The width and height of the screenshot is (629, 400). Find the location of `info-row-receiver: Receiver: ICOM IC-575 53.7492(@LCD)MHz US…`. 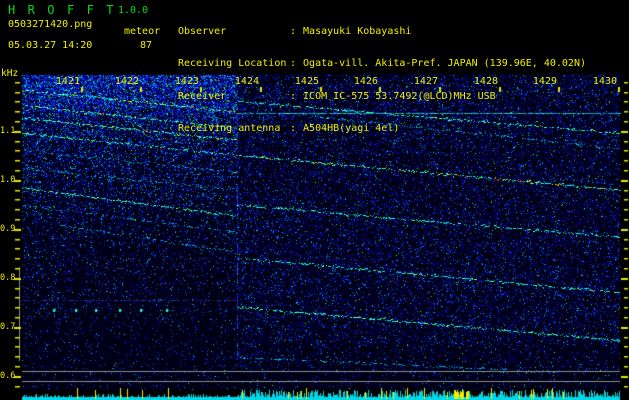

info-row-receiver: Receiver: ICOM IC-575 53.7492(@LCD)MHz US… is located at coordinates (382, 97).